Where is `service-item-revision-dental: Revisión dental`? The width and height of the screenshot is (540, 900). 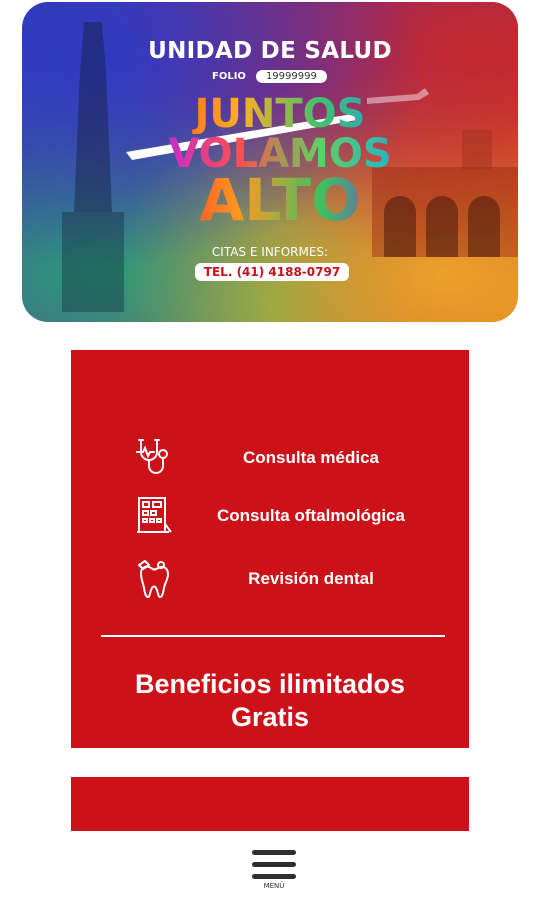 service-item-revision-dental: Revisión dental is located at coordinates (270, 579).